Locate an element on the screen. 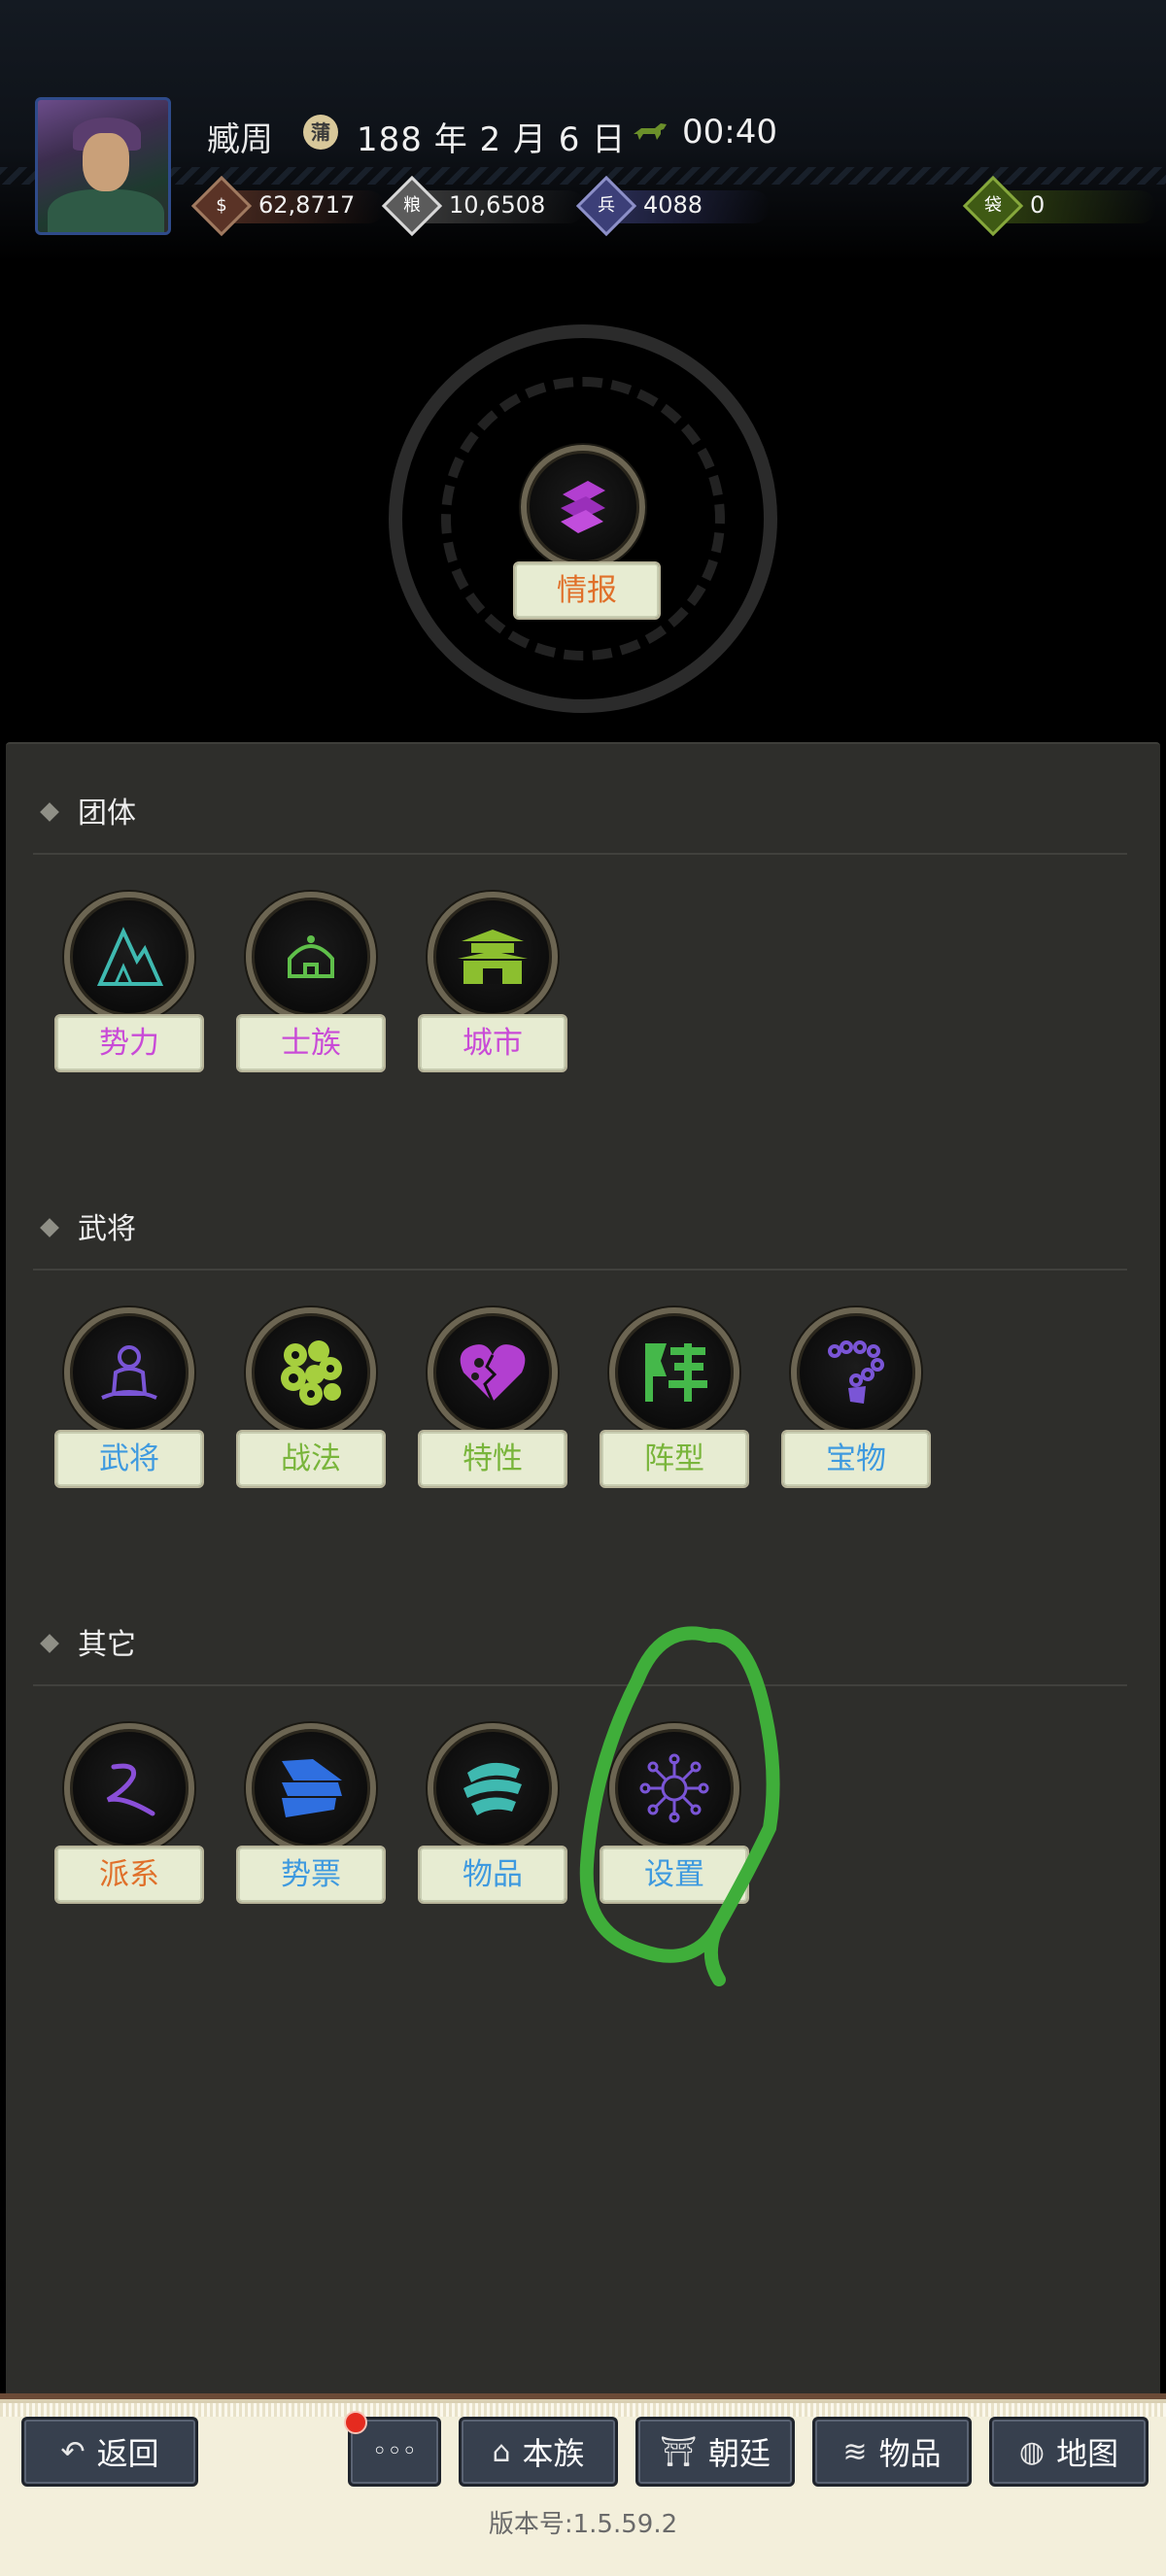 The height and width of the screenshot is (2576, 1166). mountain-icon is located at coordinates (129, 957).